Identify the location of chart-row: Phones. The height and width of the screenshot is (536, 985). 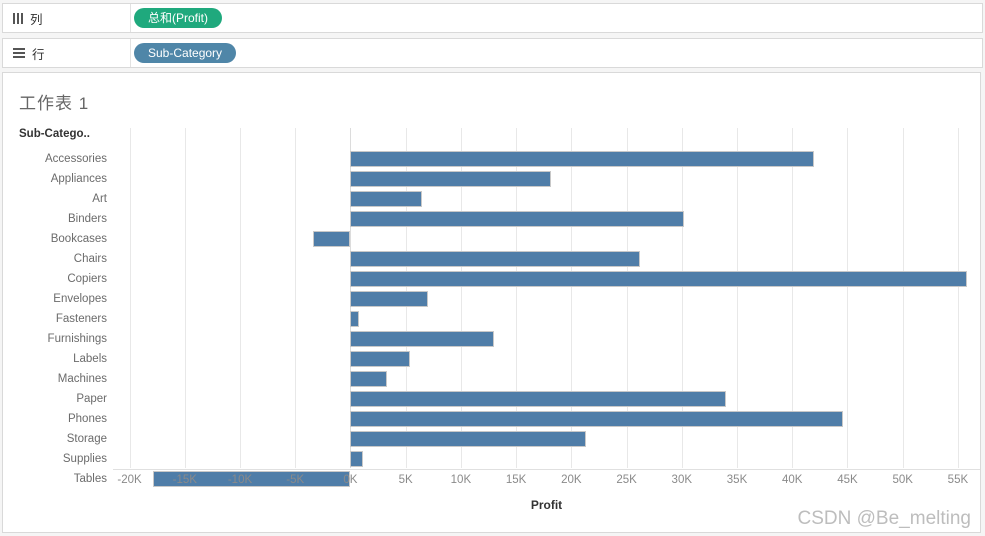
(491, 419).